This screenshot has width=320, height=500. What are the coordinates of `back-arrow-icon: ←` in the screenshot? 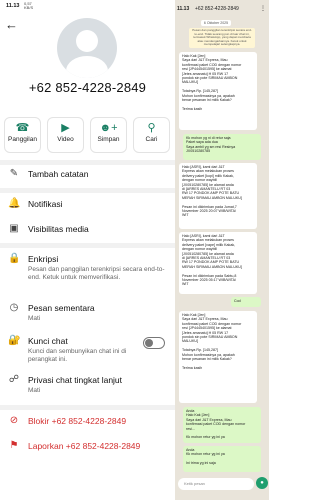 It's located at (12, 25).